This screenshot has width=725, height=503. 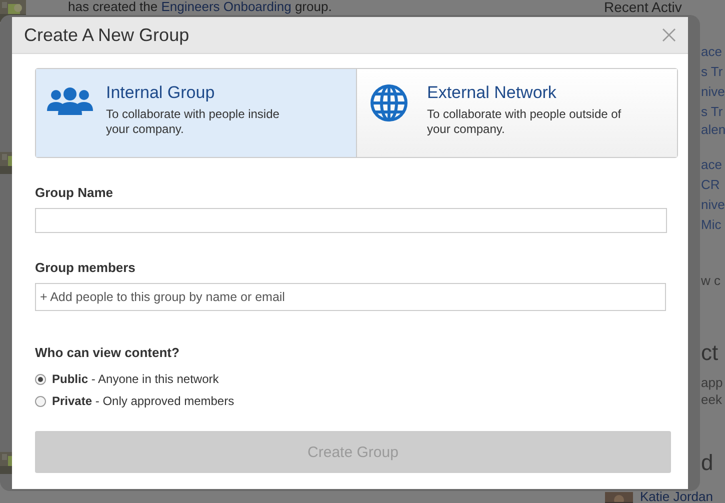 I want to click on activity-link: Mic, so click(x=711, y=224).